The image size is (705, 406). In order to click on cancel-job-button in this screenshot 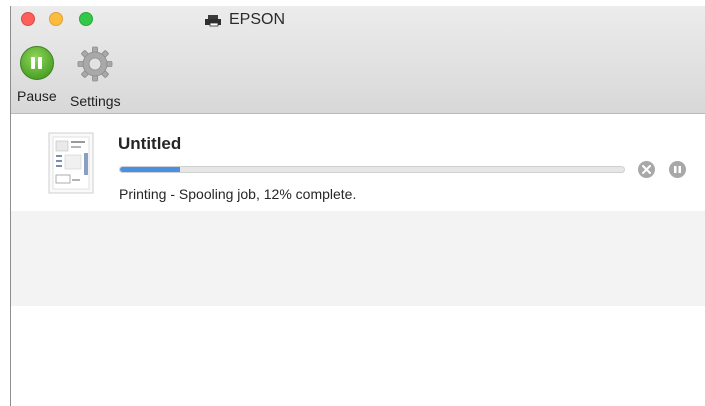, I will do `click(646, 169)`.